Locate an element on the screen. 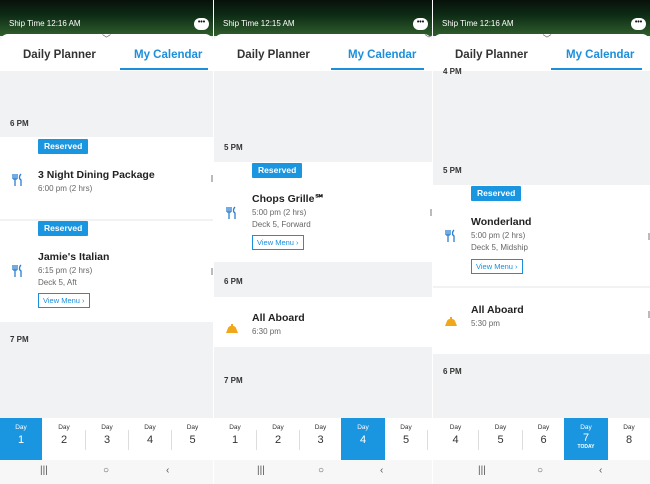  event-card: All Aboard 5:30 pm is located at coordinates (541, 321).